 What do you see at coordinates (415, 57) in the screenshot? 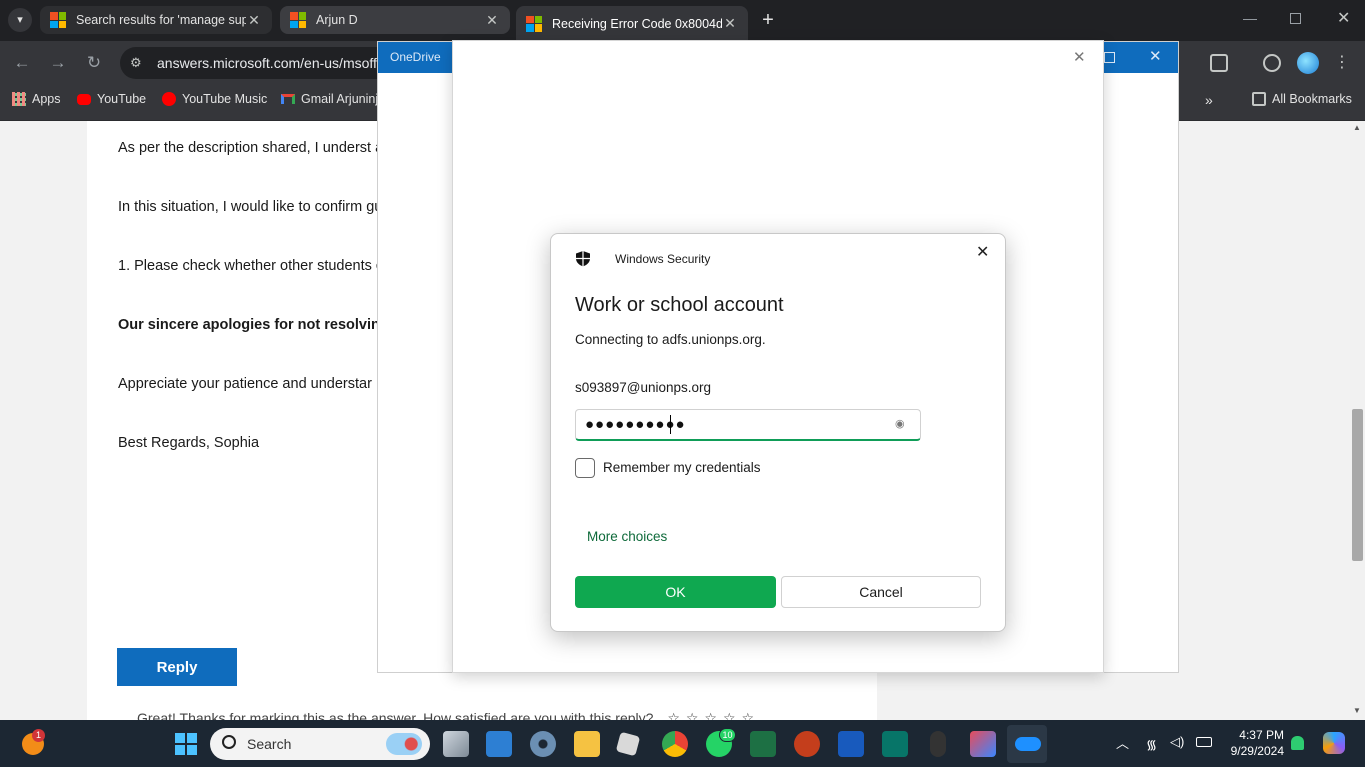
I see `window-title: OneDrive` at bounding box center [415, 57].